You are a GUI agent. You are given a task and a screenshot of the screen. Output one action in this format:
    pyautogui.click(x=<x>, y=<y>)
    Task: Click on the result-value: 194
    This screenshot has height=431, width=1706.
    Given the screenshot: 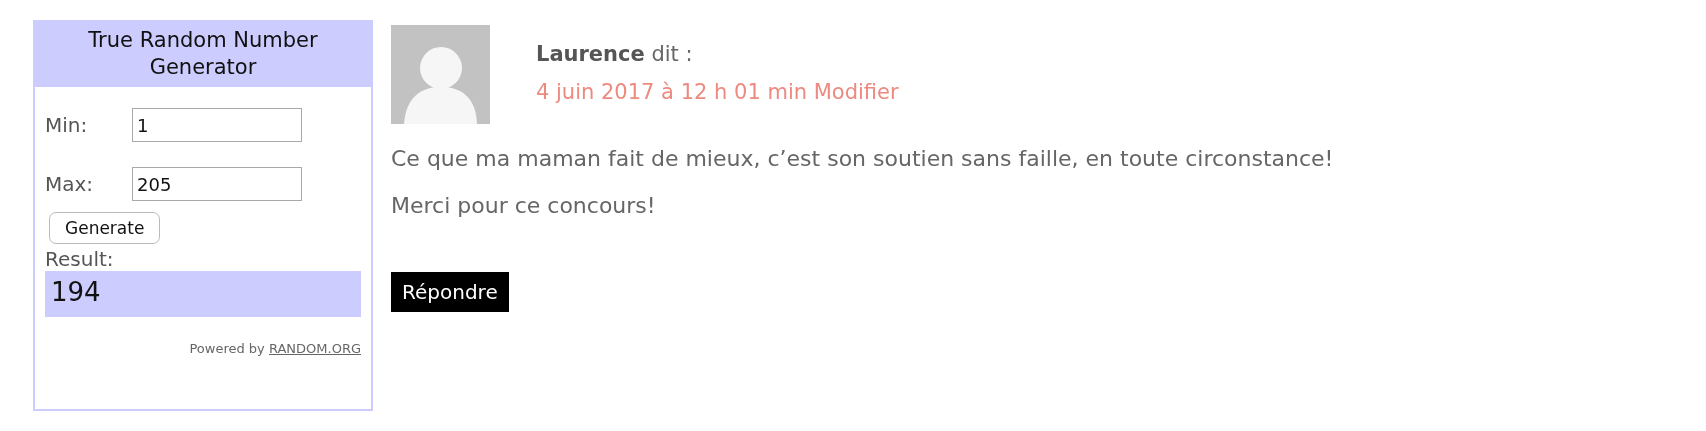 What is the action you would take?
    pyautogui.click(x=203, y=294)
    